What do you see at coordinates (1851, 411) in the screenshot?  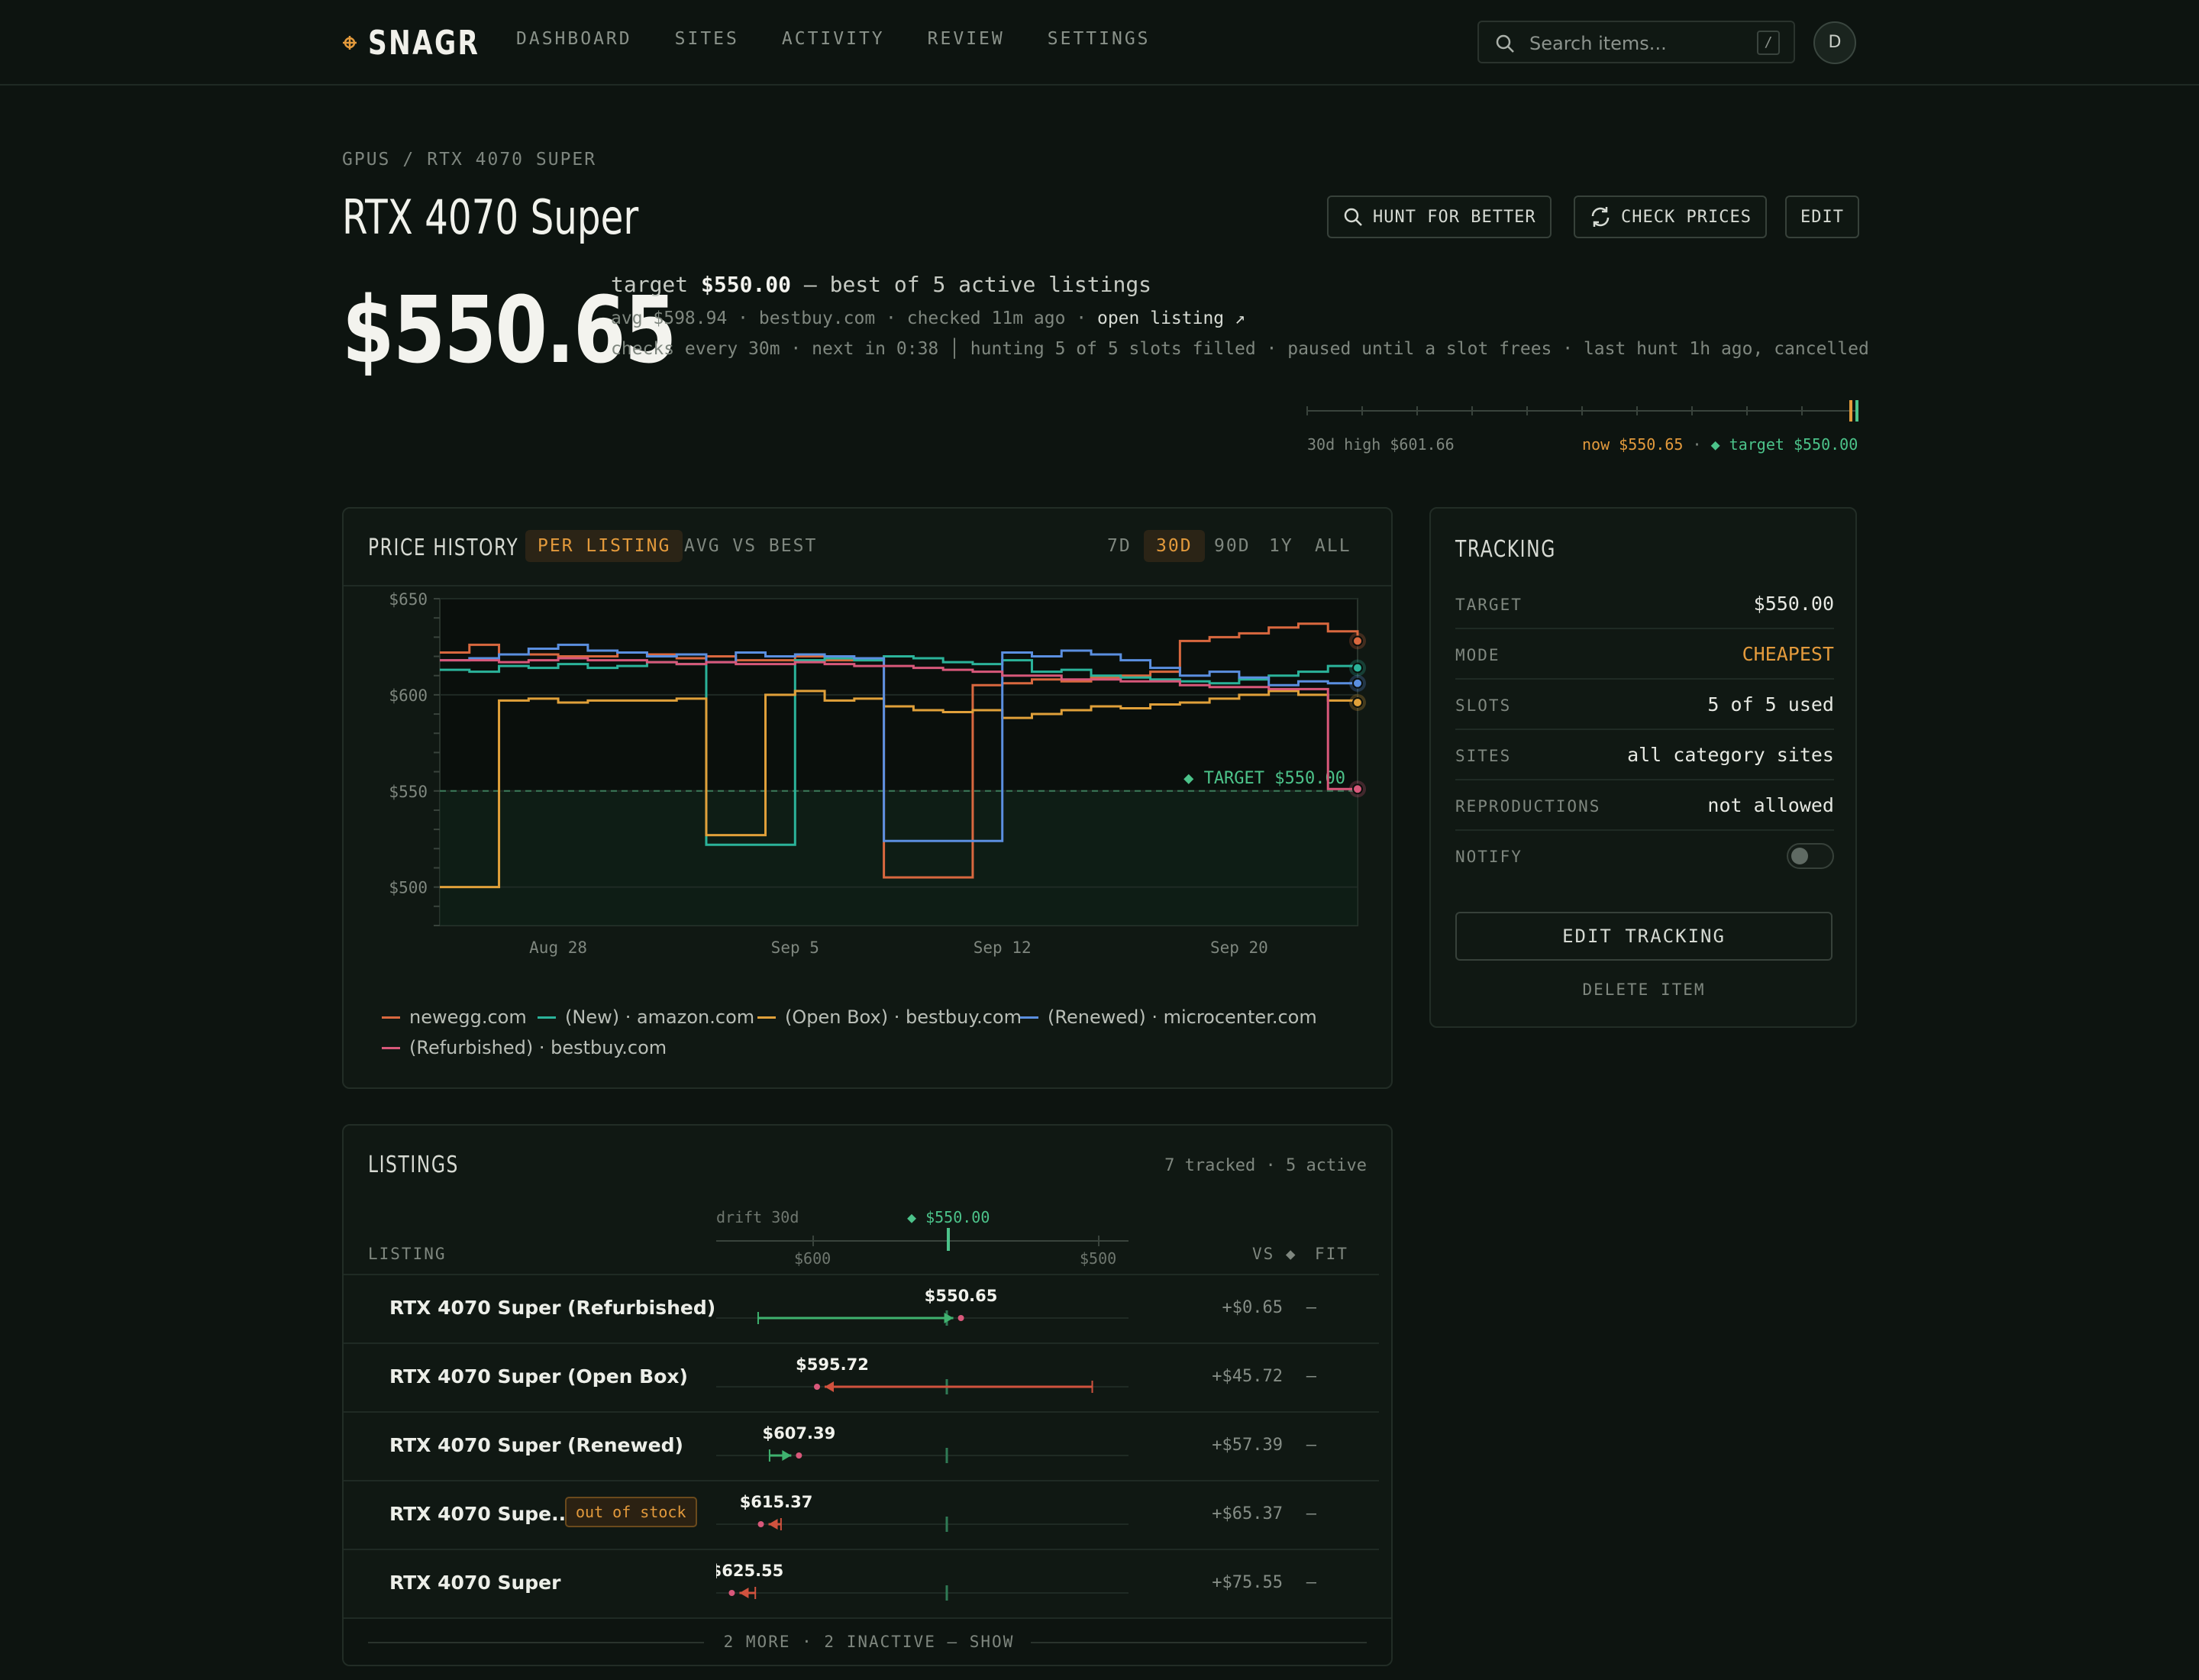 I see `range-now-marker` at bounding box center [1851, 411].